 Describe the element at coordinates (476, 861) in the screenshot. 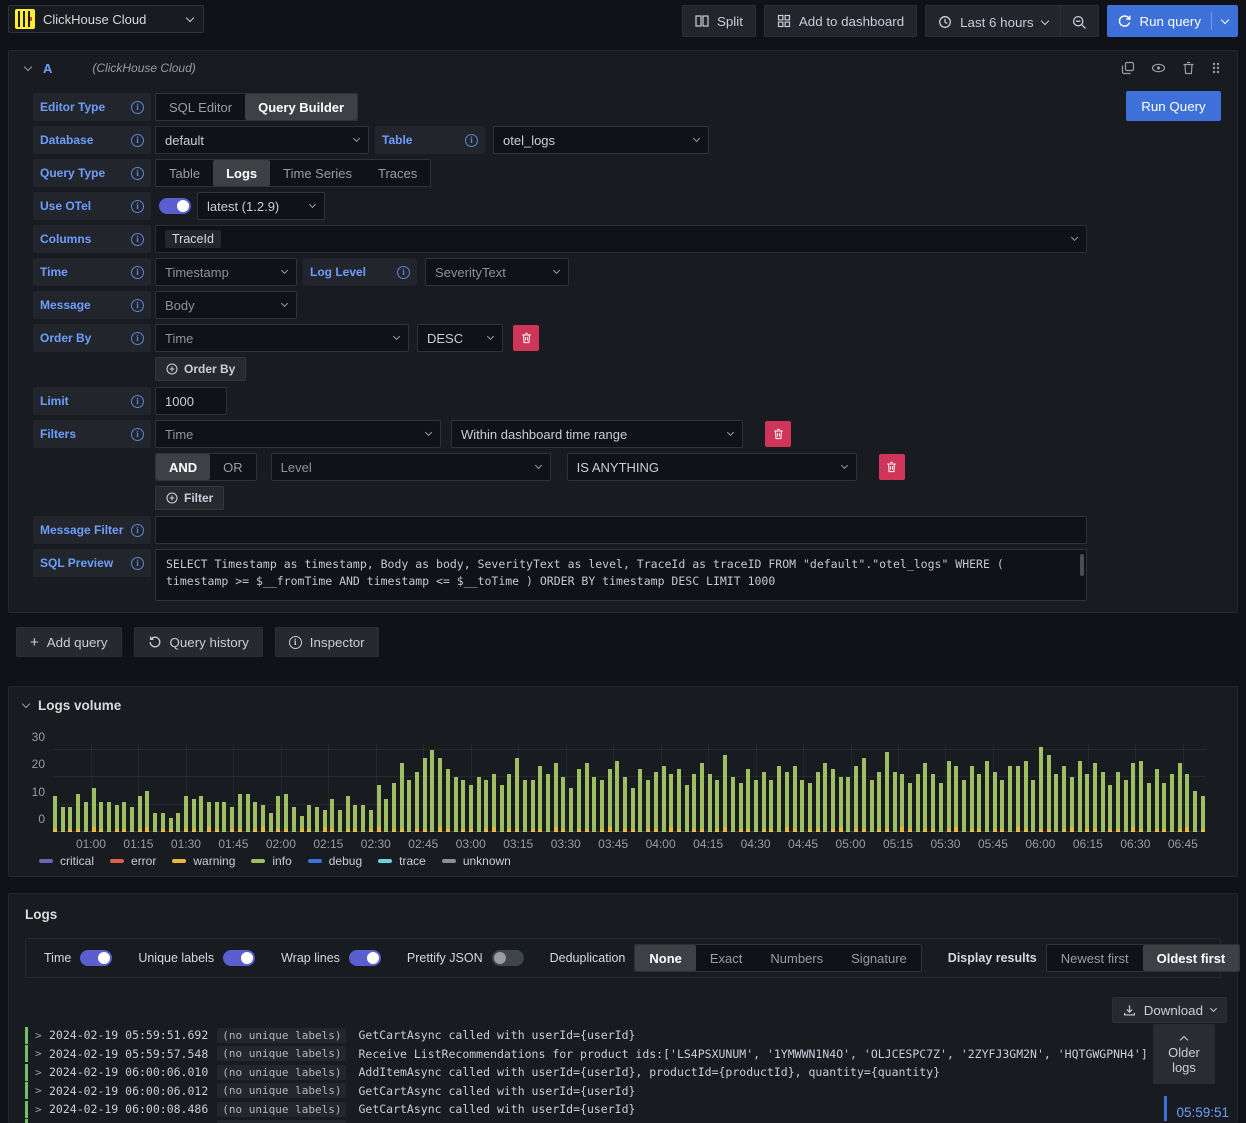

I see `legend-item-unknown: unknown` at that location.